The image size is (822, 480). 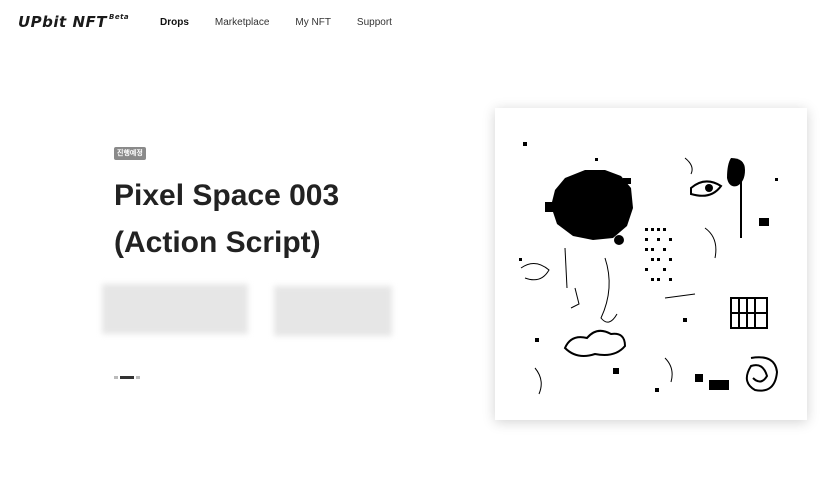 I want to click on carousel-pagination, so click(x=128, y=377).